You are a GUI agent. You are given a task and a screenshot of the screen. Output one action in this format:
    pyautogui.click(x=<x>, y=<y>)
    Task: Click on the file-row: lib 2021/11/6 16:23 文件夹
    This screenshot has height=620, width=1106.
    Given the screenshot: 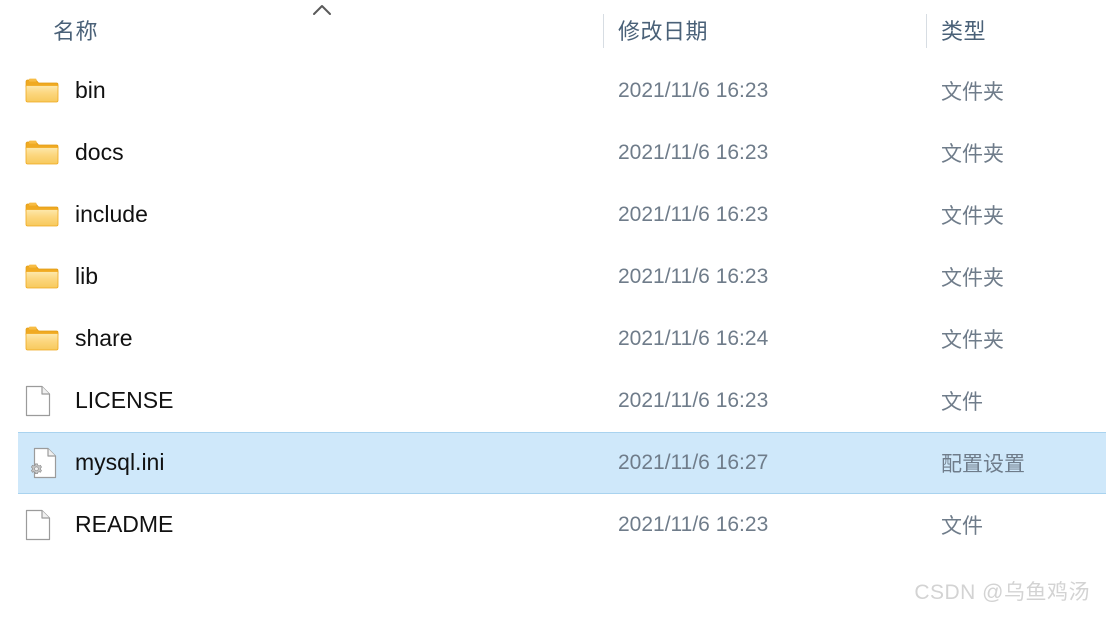 What is the action you would take?
    pyautogui.click(x=553, y=277)
    